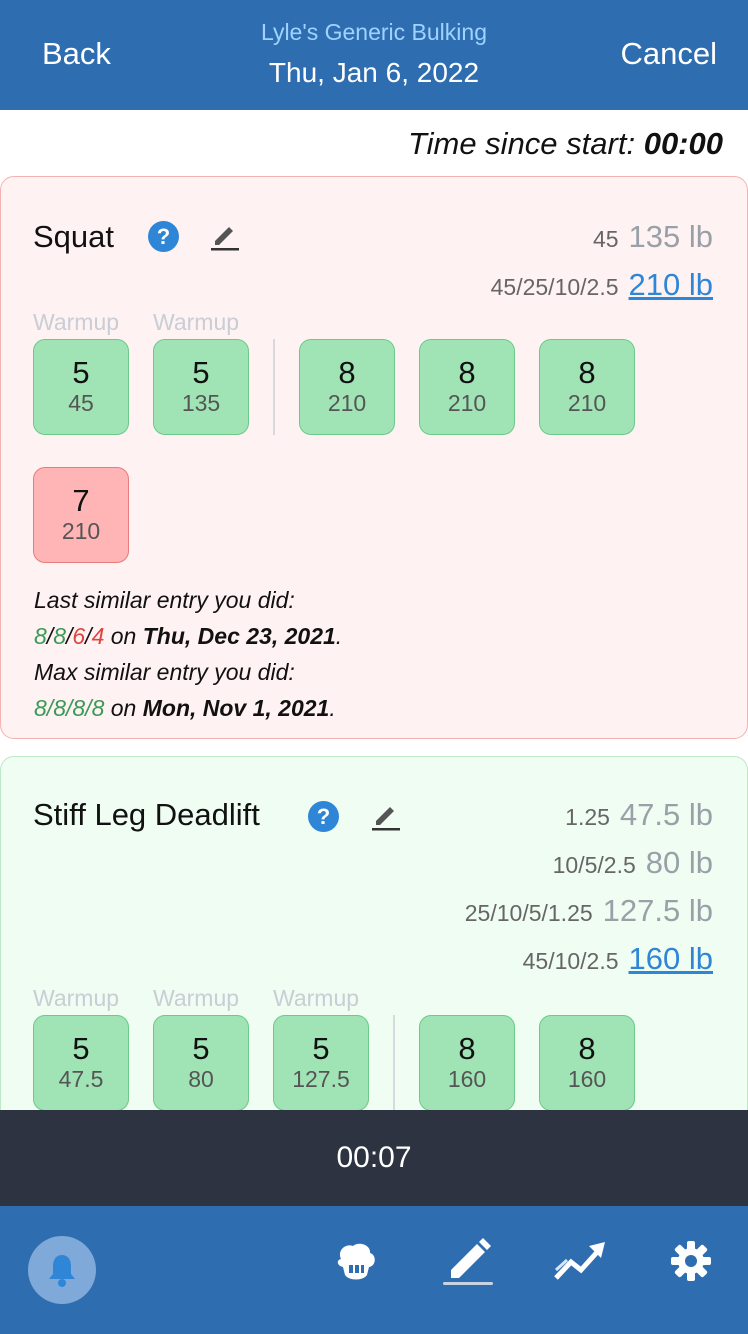 This screenshot has height=1334, width=748. What do you see at coordinates (570, 961) in the screenshot?
I see `plate-breakdown: 45/10/2.5` at bounding box center [570, 961].